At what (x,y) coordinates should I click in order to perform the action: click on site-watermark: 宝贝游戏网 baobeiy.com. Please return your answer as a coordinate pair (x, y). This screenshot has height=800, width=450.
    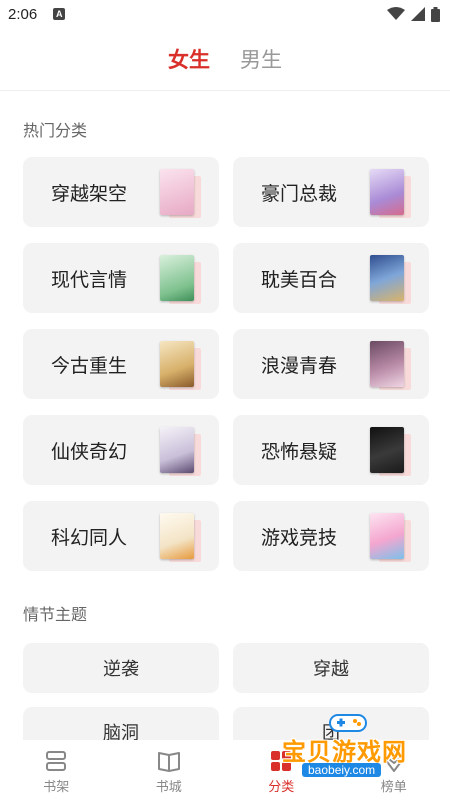
    Looking at the image, I should click on (347, 746).